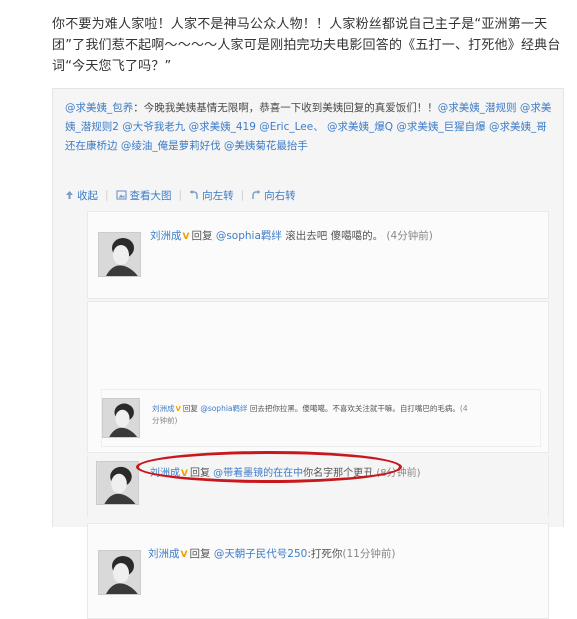 Image resolution: width=577 pixels, height=619 pixels. I want to click on collapse-label: 收起, so click(87, 195).